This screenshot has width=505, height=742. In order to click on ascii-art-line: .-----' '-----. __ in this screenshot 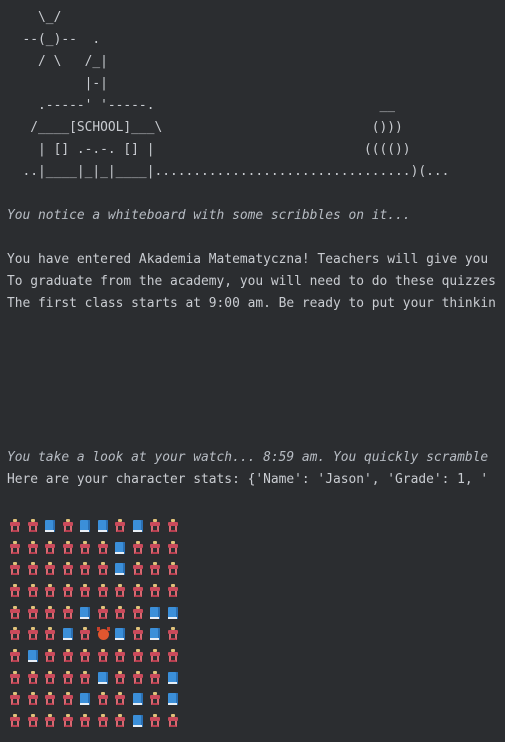, I will do `click(201, 105)`.